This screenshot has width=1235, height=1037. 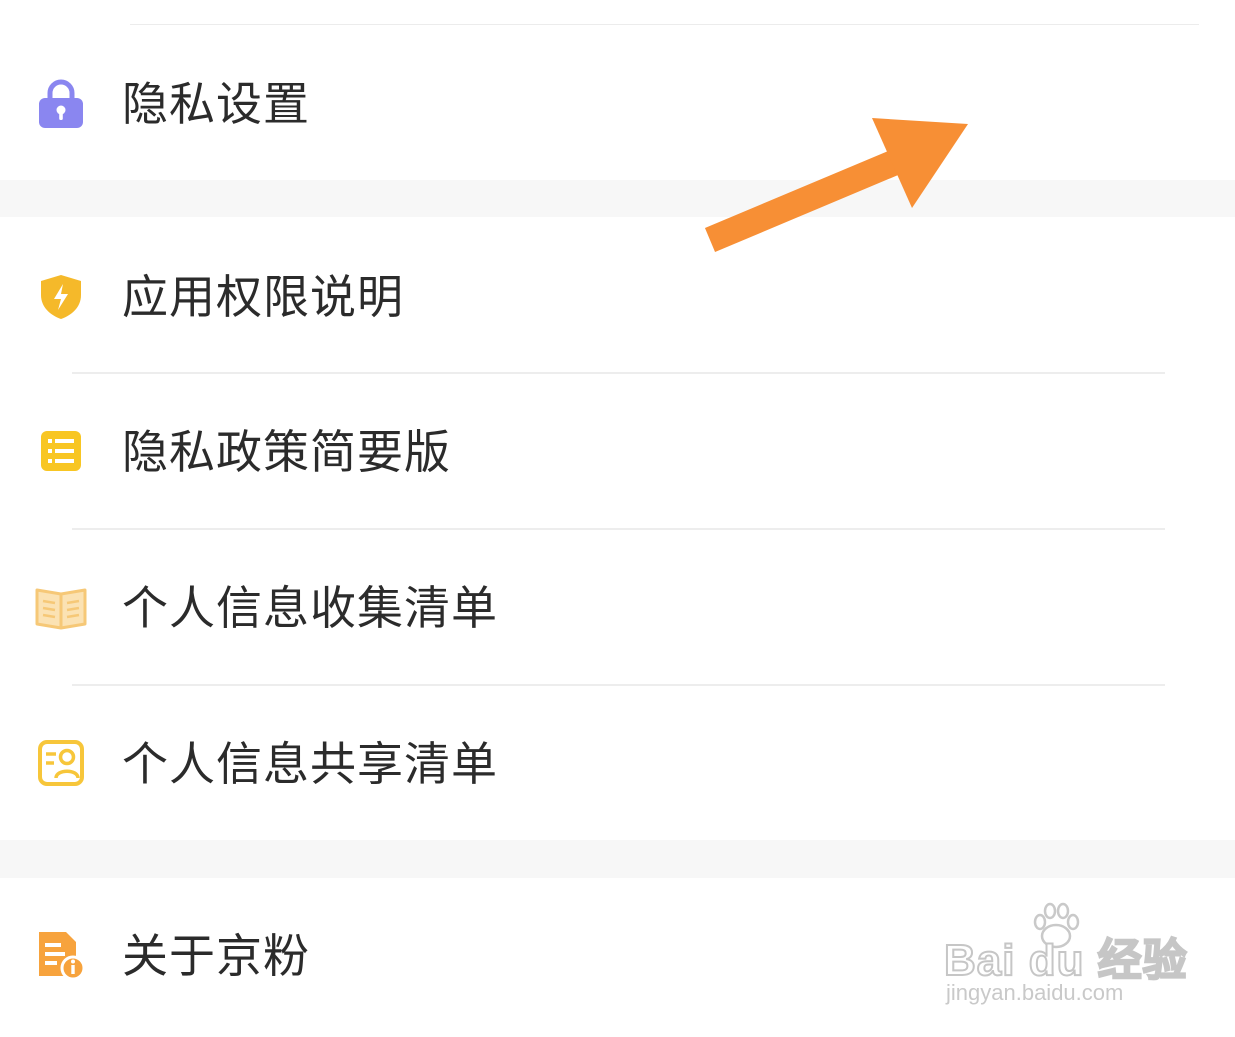 I want to click on menu-item-privacy-policy-summary: 隐私政策简要版, so click(x=617, y=451).